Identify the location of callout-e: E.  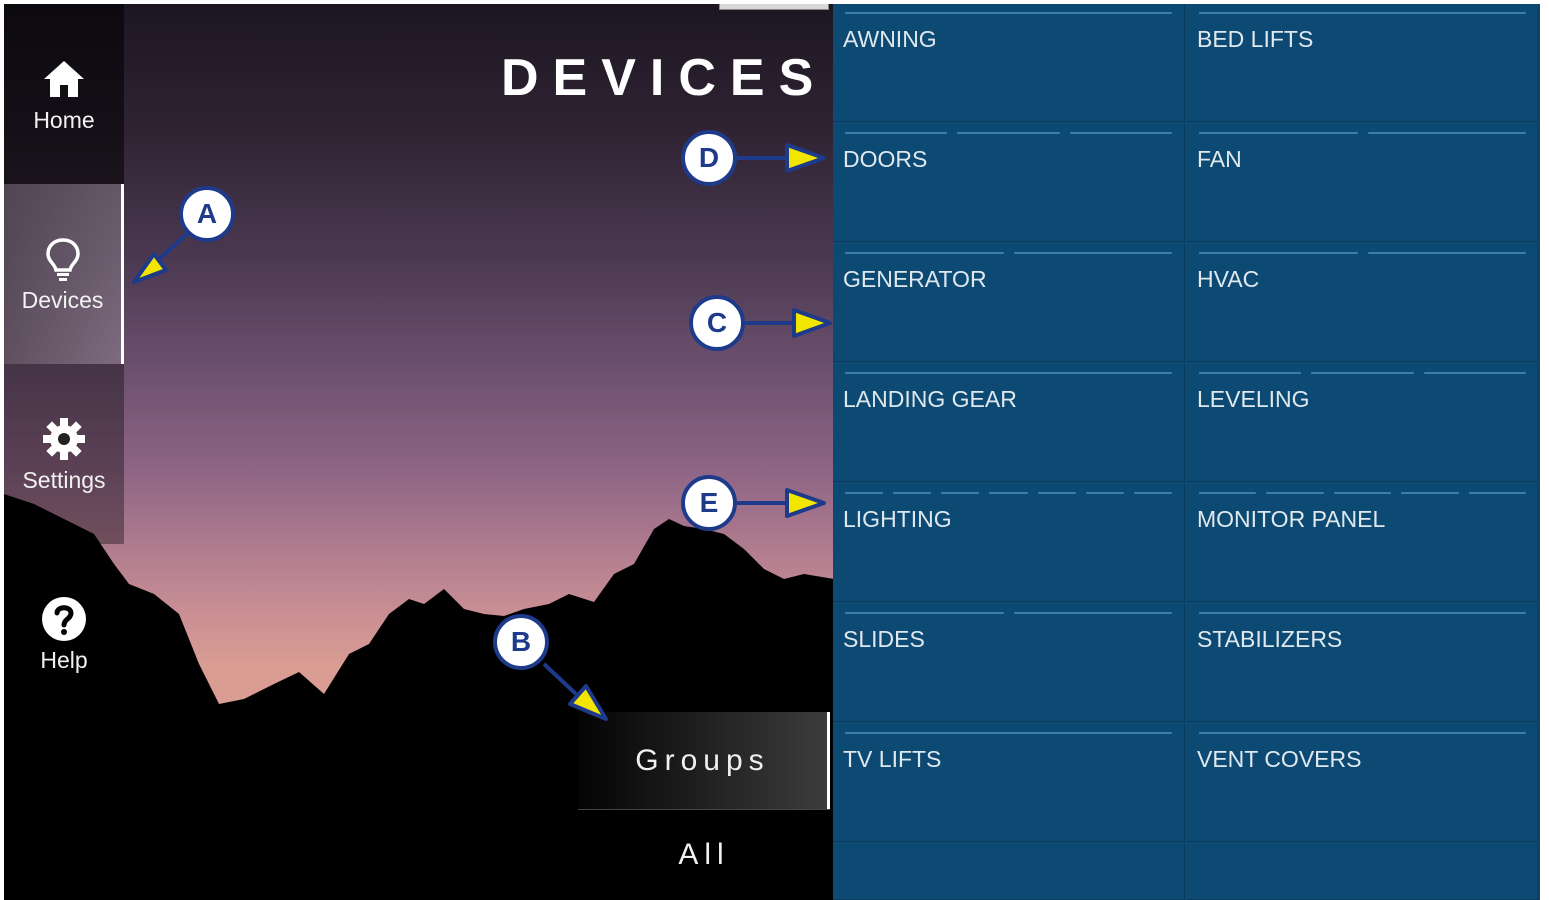
(709, 503).